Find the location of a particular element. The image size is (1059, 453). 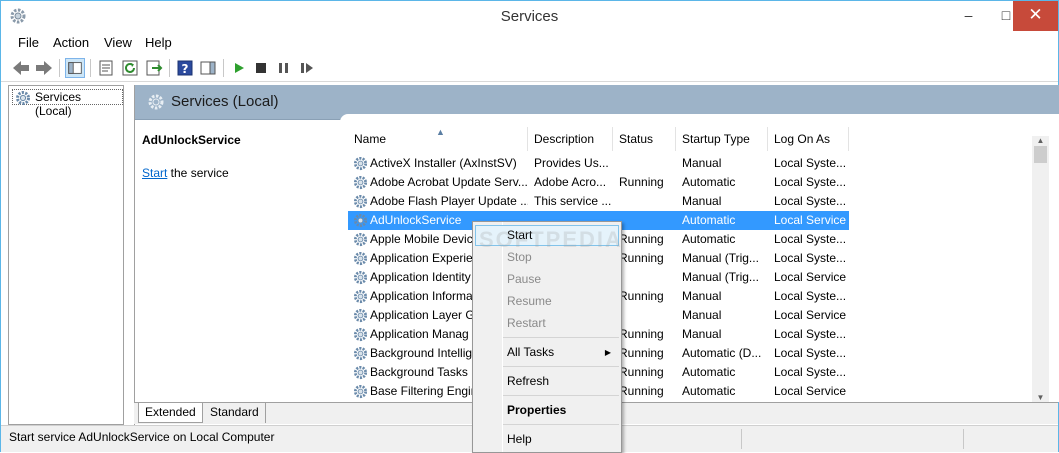

menu-file: File is located at coordinates (28, 42).